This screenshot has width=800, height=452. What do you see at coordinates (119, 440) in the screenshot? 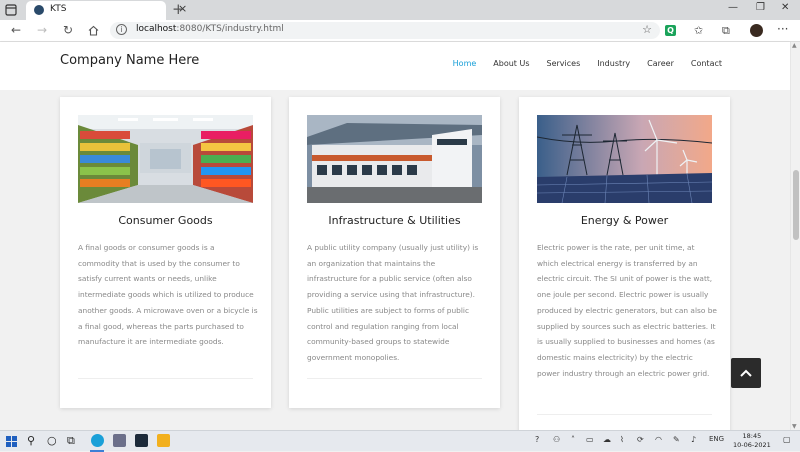
I see `app-icon` at bounding box center [119, 440].